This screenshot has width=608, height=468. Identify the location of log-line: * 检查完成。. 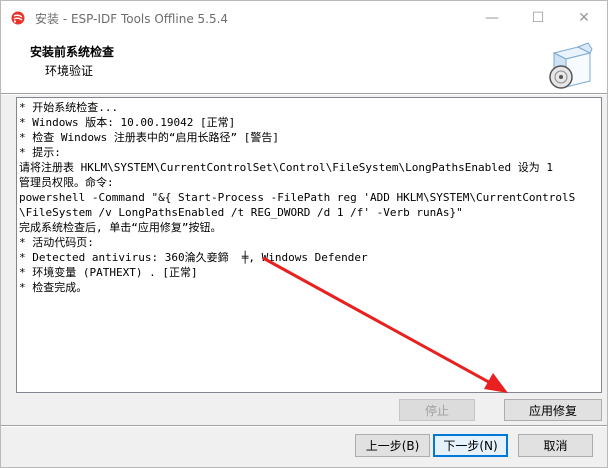
(53, 287).